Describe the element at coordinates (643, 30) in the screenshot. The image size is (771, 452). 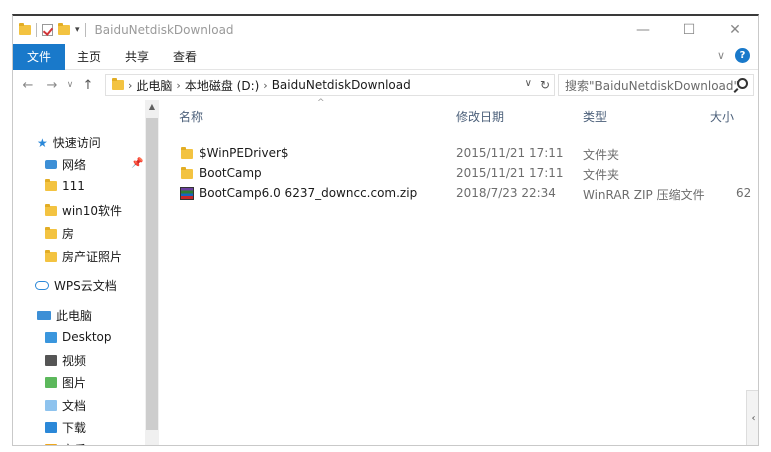
I see `minimize-button: —` at that location.